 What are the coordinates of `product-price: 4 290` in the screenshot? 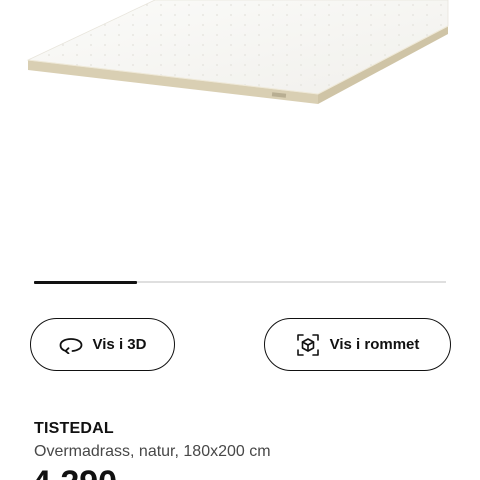 It's located at (74, 473).